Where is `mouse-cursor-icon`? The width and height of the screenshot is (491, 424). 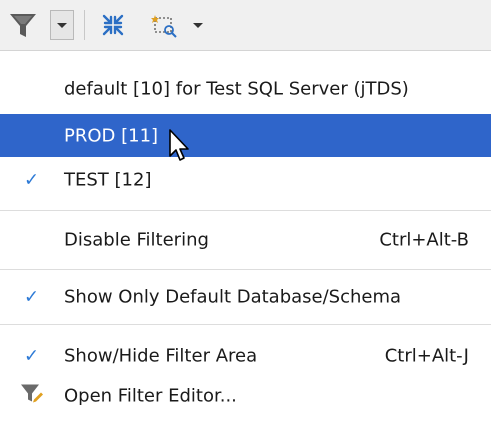 mouse-cursor-icon is located at coordinates (181, 148).